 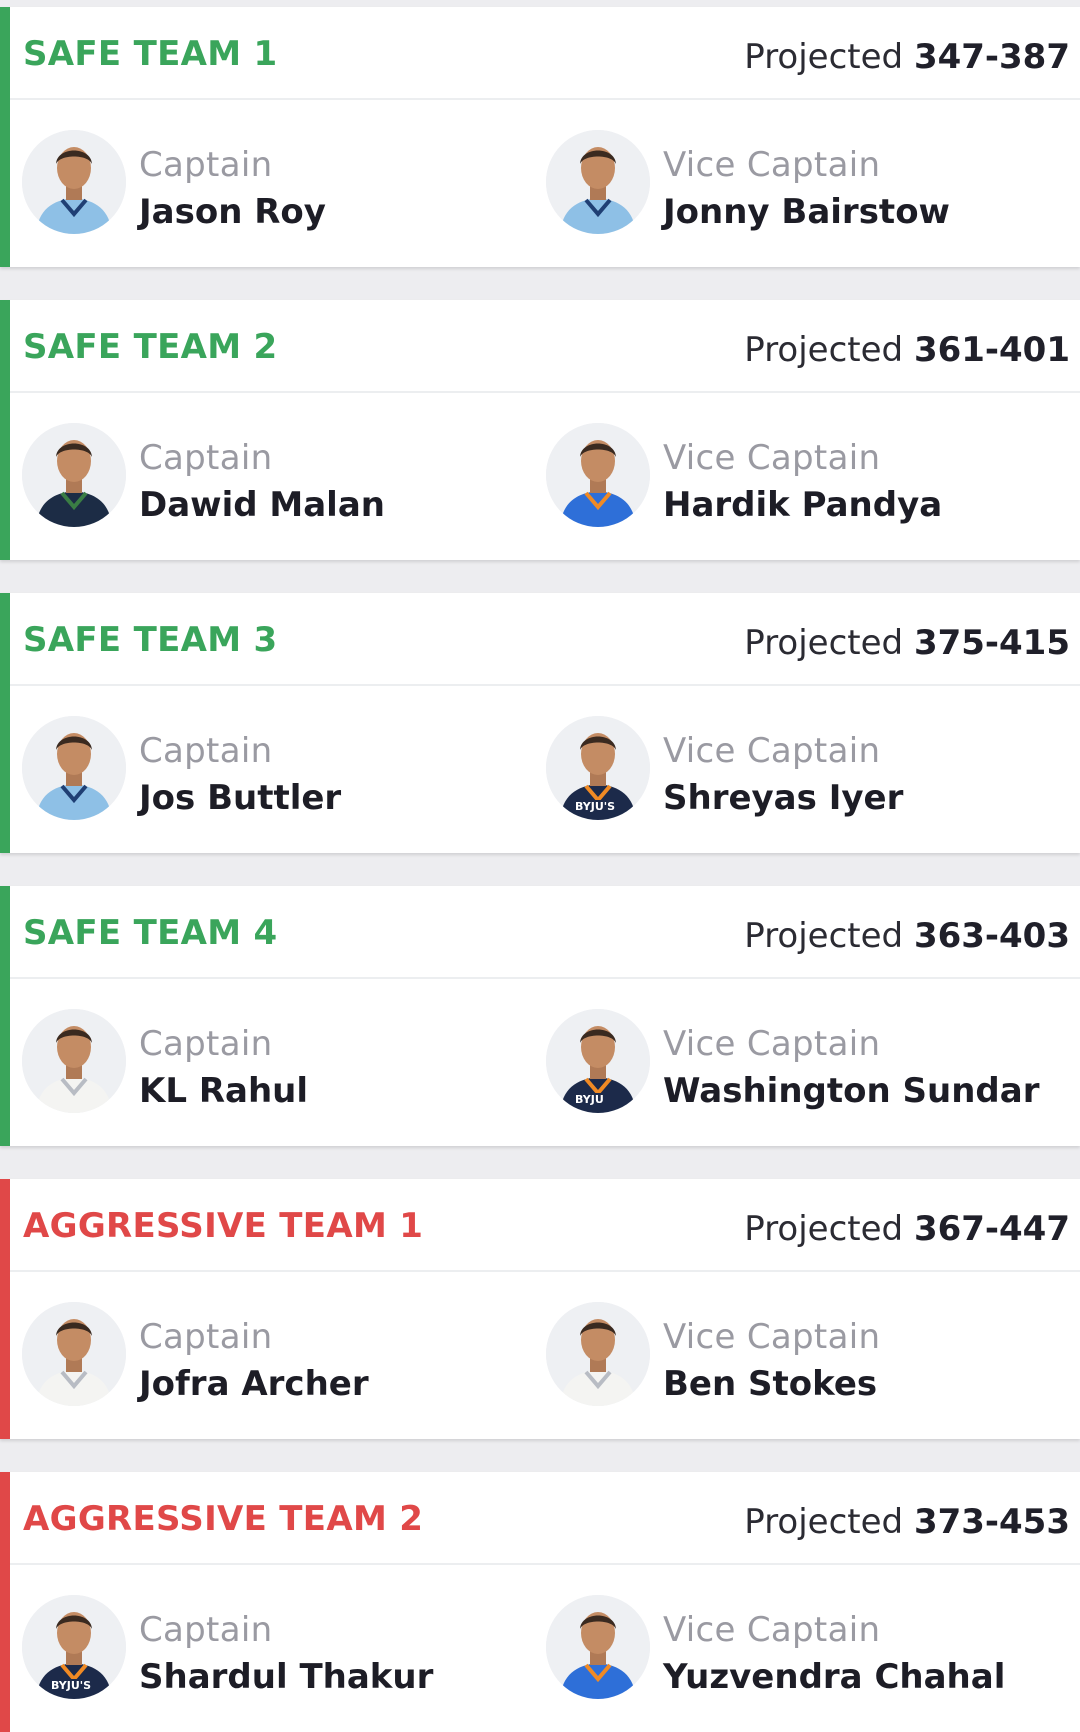 What do you see at coordinates (991, 350) in the screenshot?
I see `projected-range: 361-401` at bounding box center [991, 350].